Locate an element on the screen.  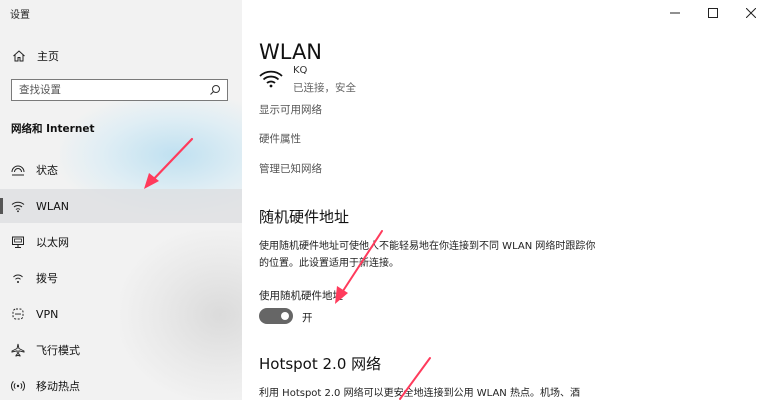
sidebar-item-mobile-hotspot: 移动热点 is located at coordinates (121, 384).